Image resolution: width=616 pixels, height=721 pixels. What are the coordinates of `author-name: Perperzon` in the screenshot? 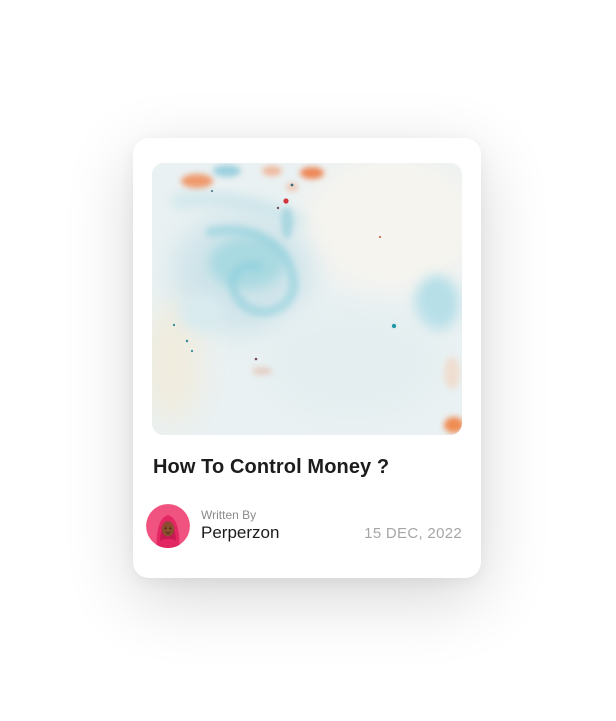 It's located at (240, 533).